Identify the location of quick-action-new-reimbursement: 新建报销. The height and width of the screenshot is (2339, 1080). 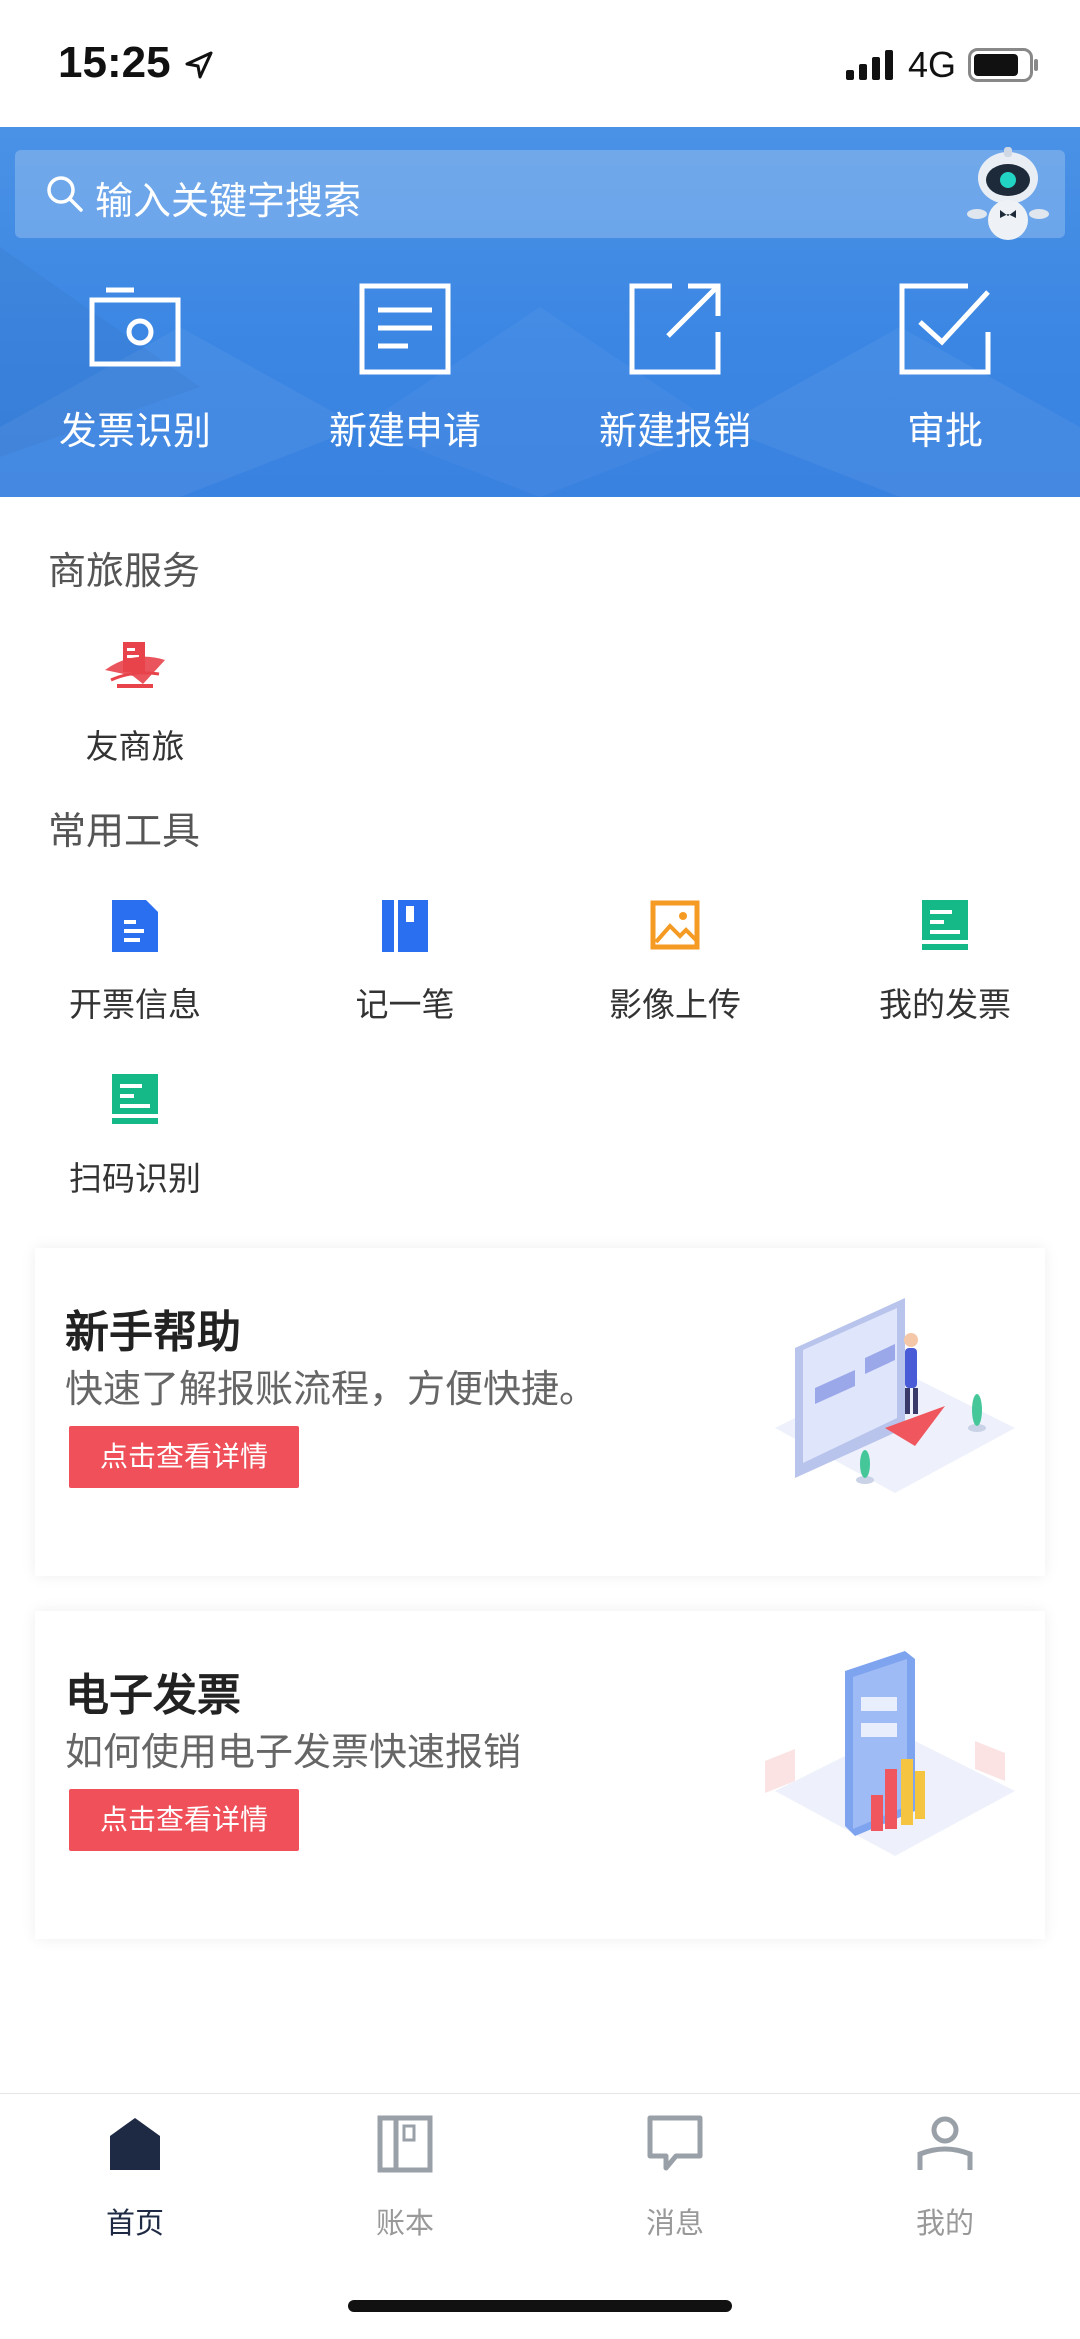
(675, 372).